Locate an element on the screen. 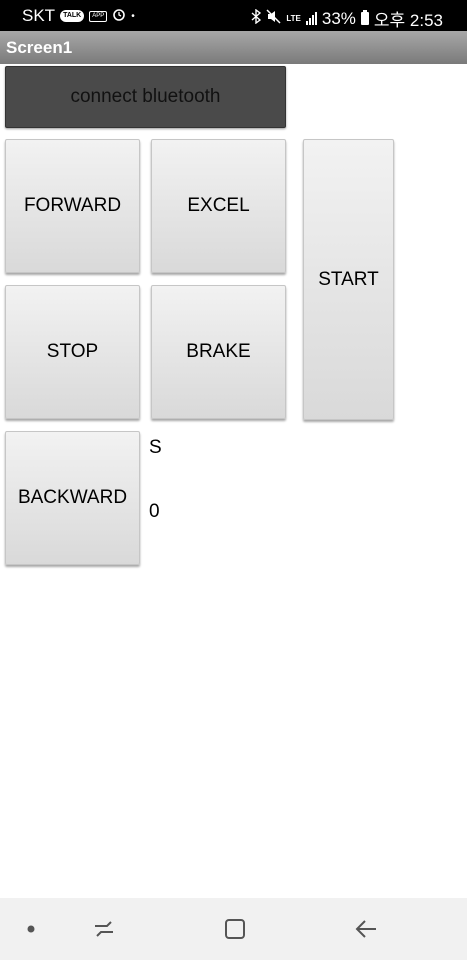  carrier-label: SKT is located at coordinates (39, 15).